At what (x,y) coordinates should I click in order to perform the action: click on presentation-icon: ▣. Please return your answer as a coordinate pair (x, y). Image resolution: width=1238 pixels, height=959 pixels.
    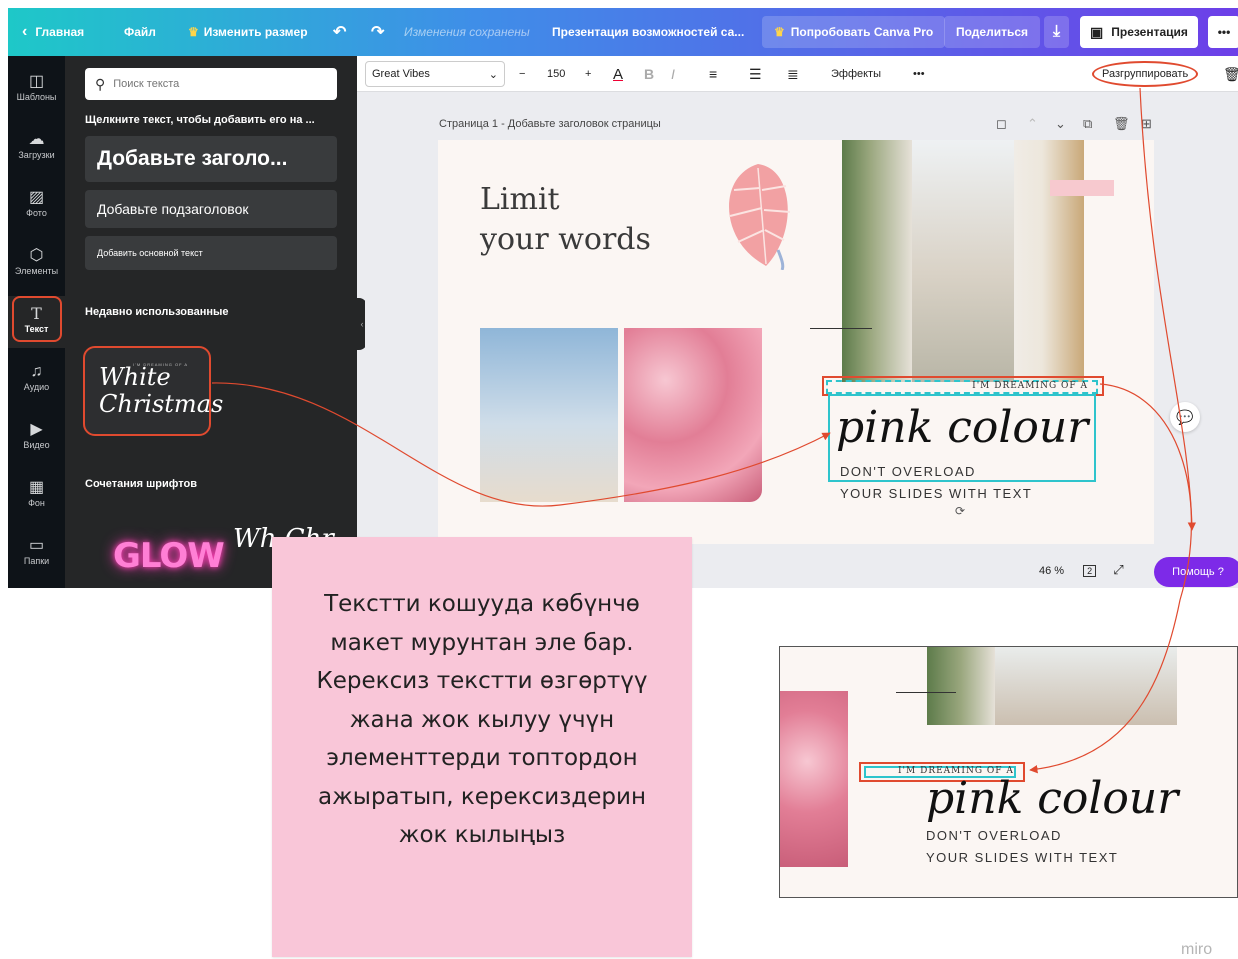
    Looking at the image, I should click on (1097, 31).